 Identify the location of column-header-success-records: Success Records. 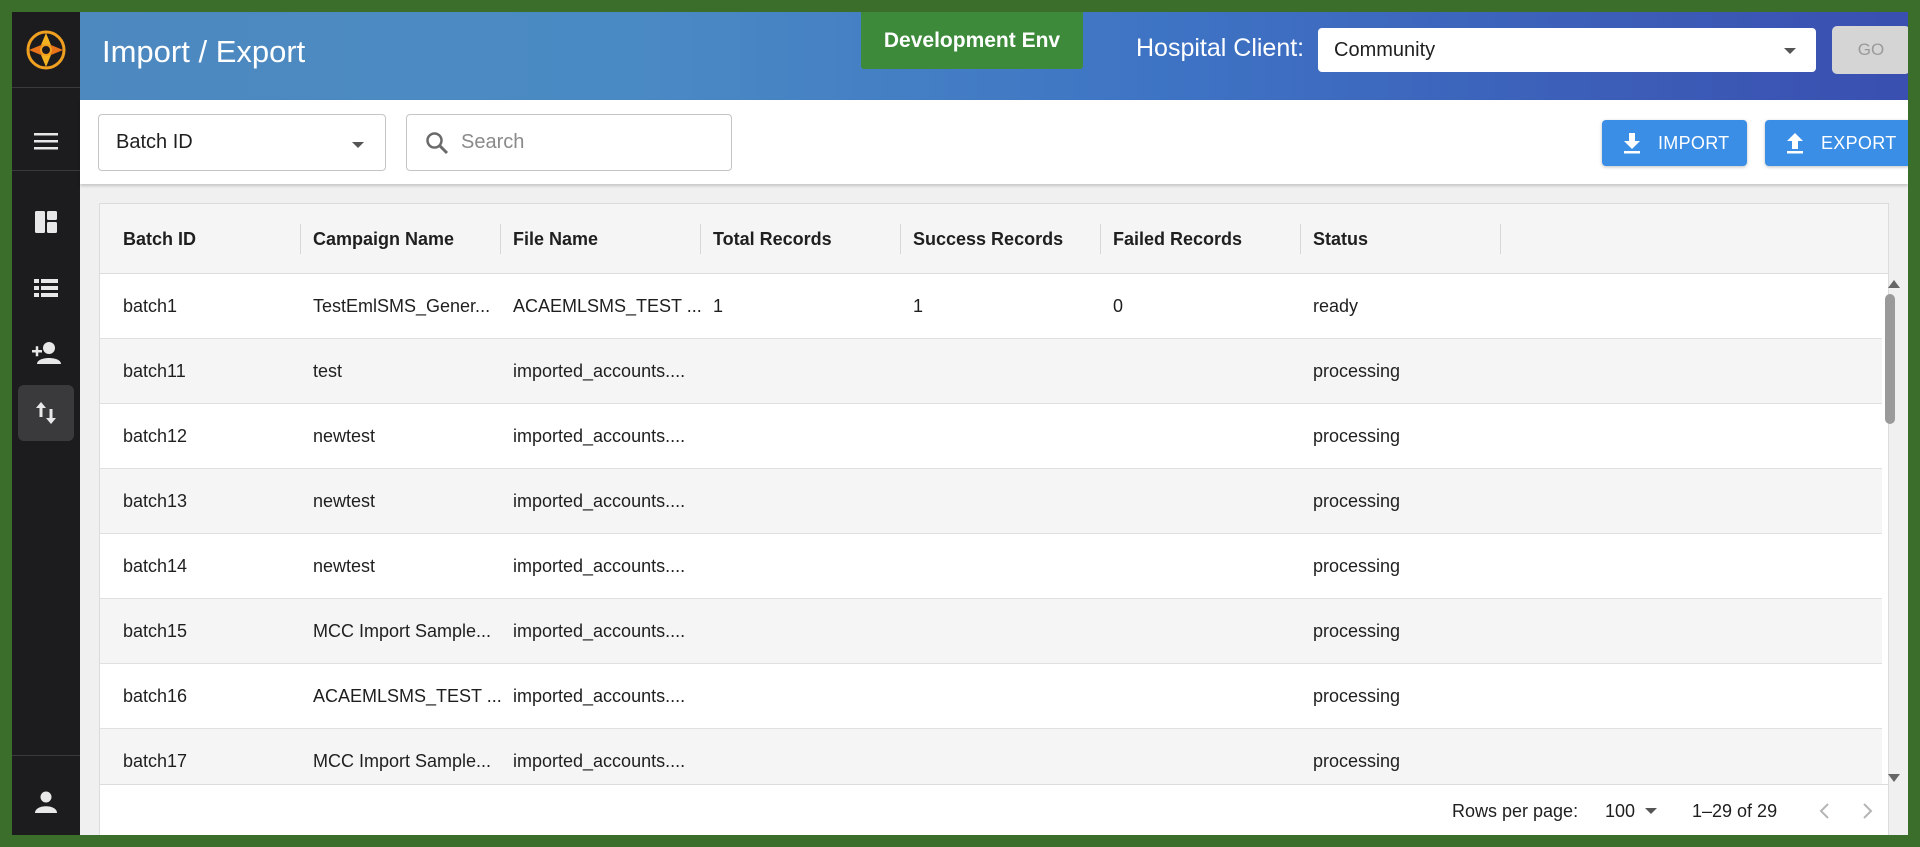
(988, 239).